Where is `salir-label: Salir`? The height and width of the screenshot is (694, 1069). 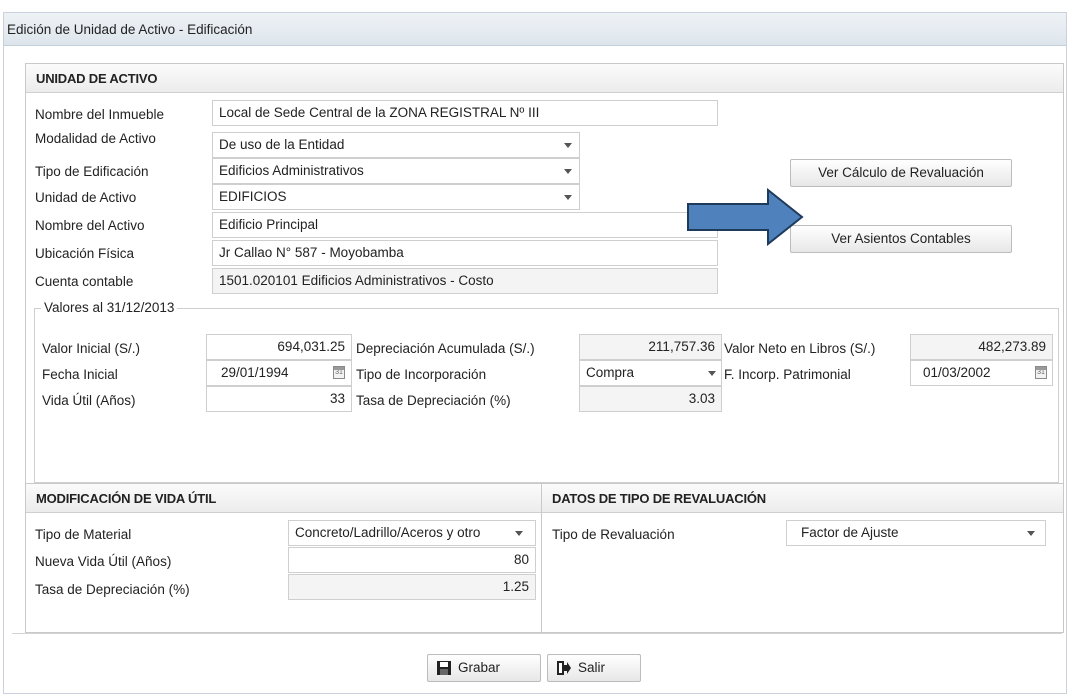
salir-label: Salir is located at coordinates (592, 667).